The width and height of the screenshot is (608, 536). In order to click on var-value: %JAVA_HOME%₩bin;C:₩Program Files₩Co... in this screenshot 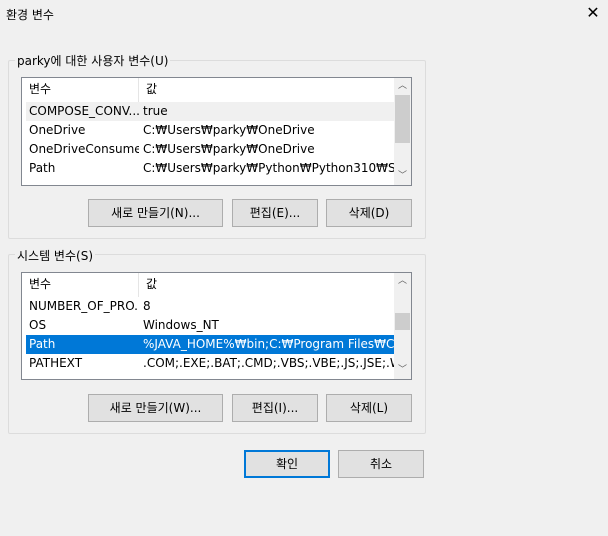, I will do `click(268, 344)`.